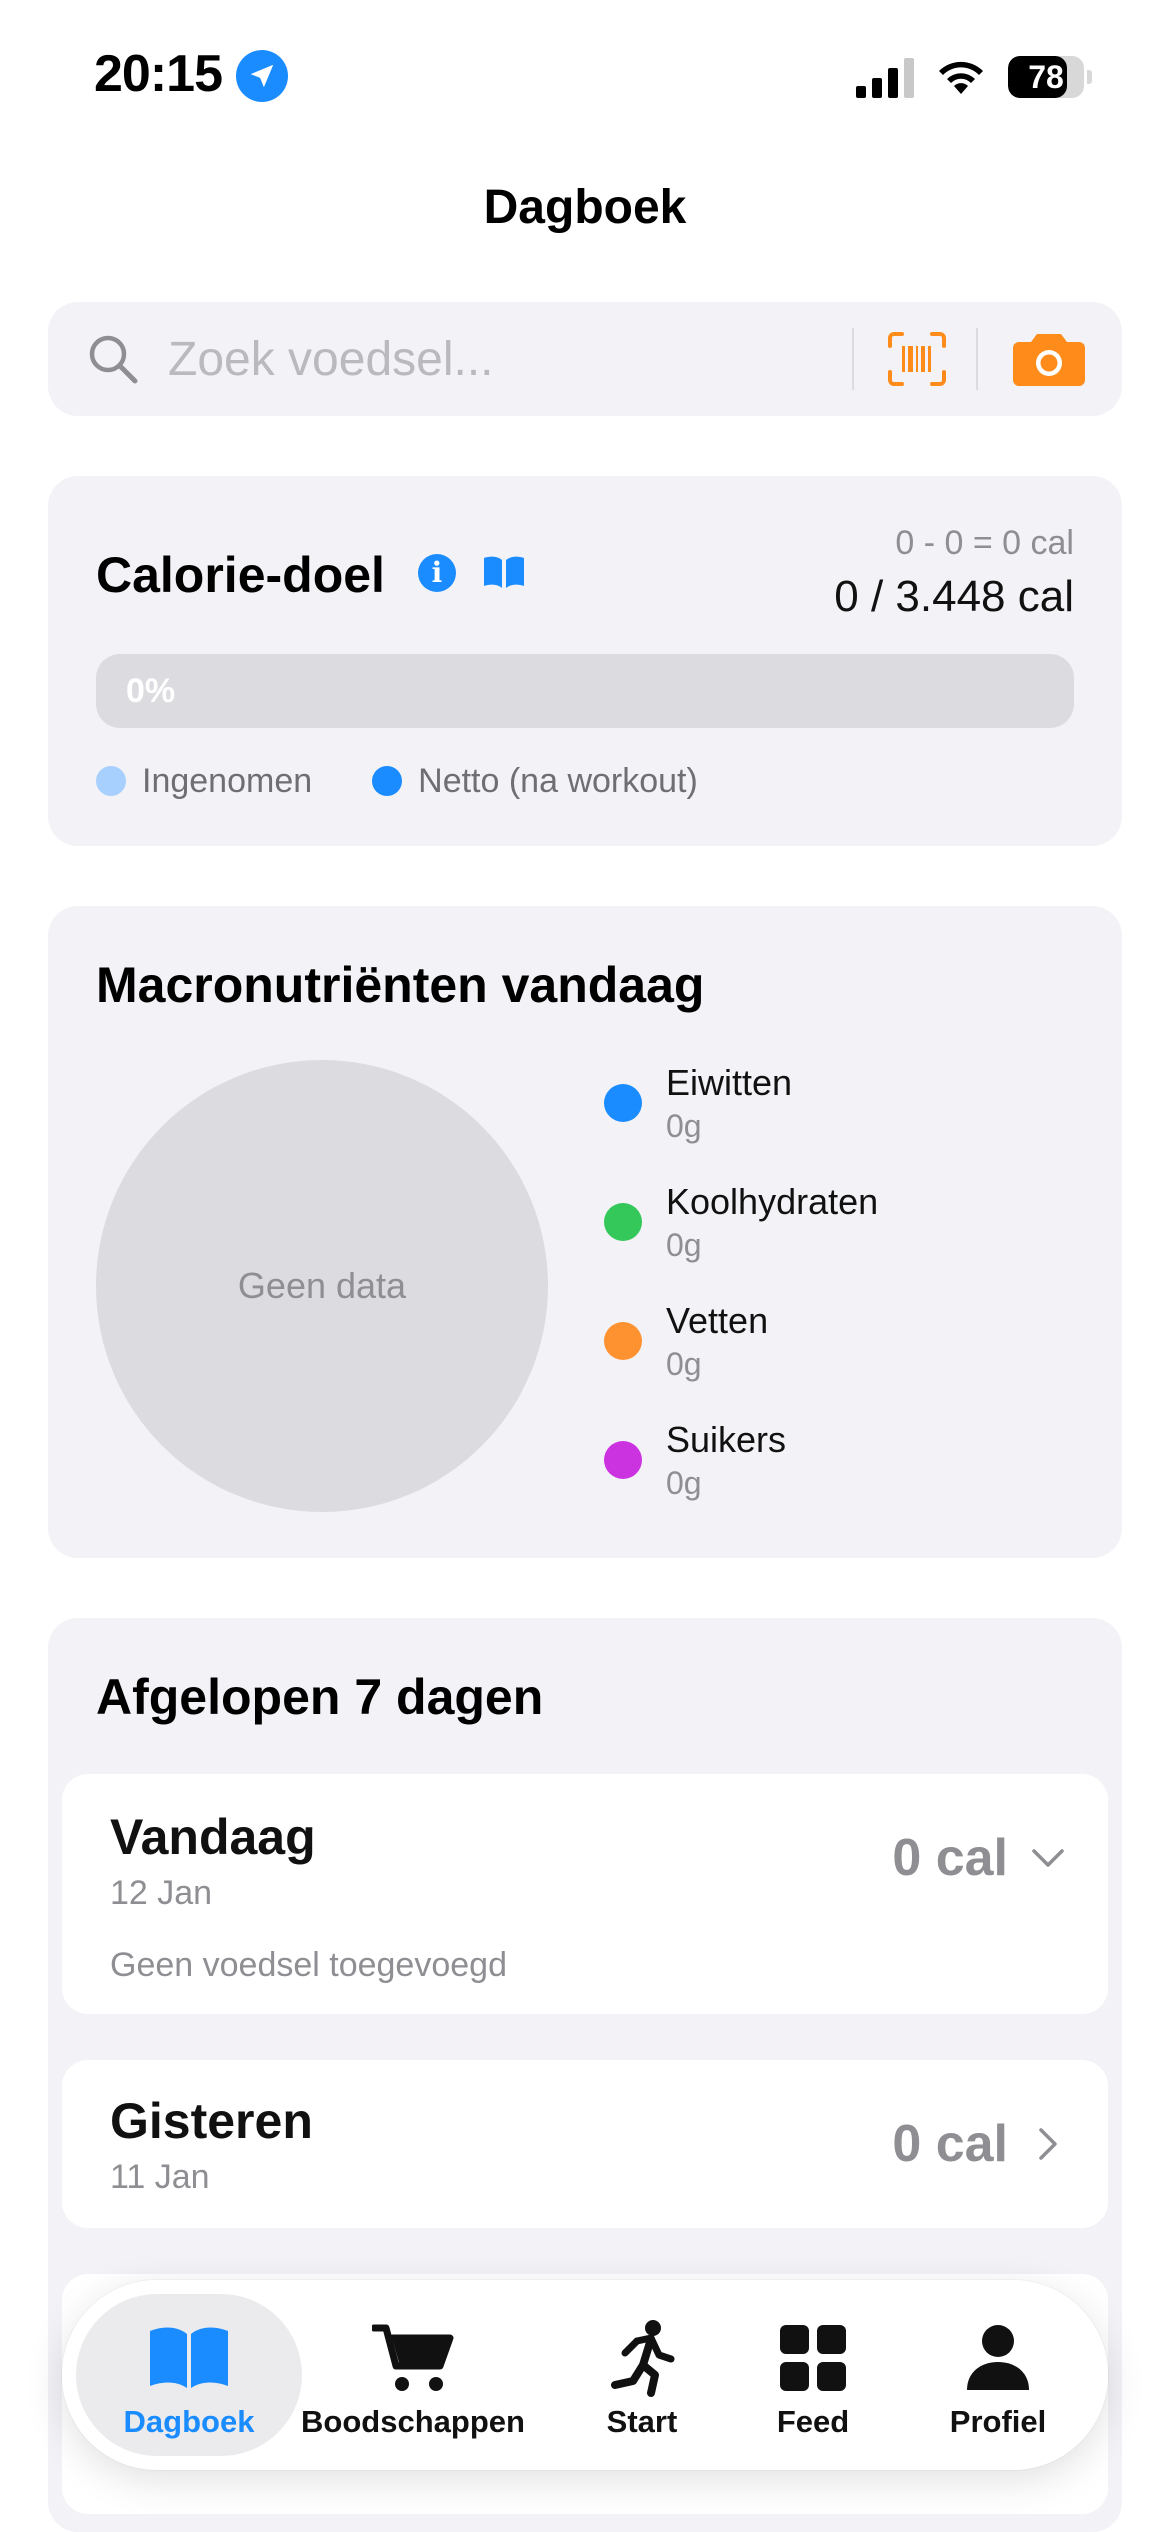 The height and width of the screenshot is (2532, 1170). I want to click on barcode-icon, so click(917, 359).